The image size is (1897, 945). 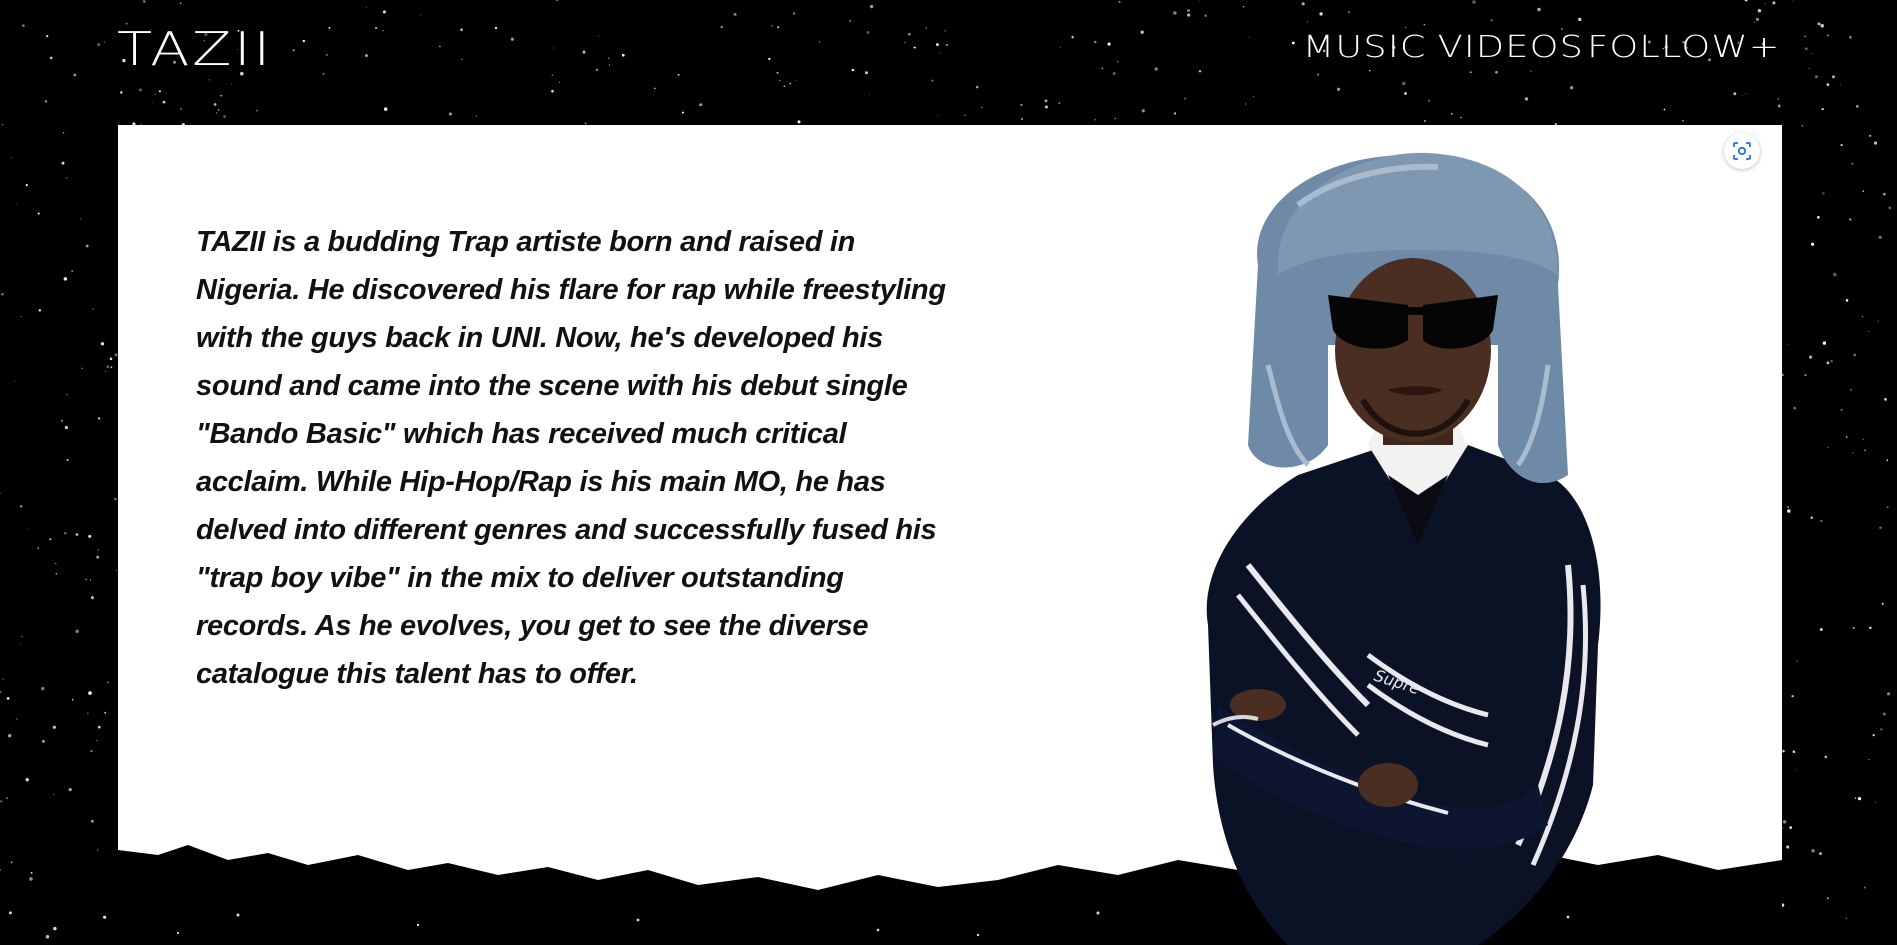 What do you see at coordinates (1684, 47) in the screenshot?
I see `nav-follow-link: FOLLOW+` at bounding box center [1684, 47].